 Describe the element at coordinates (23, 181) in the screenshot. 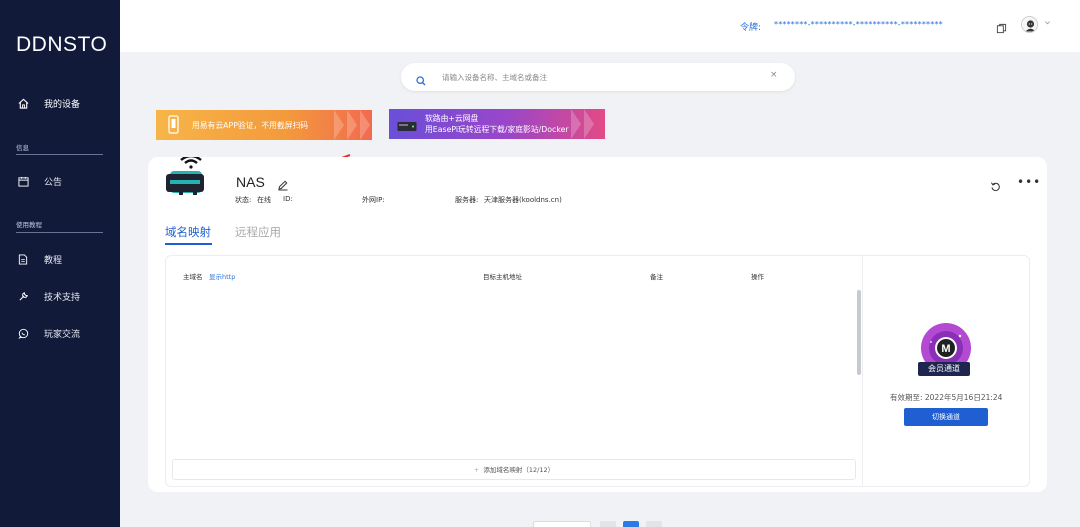

I see `calendar-icon` at that location.